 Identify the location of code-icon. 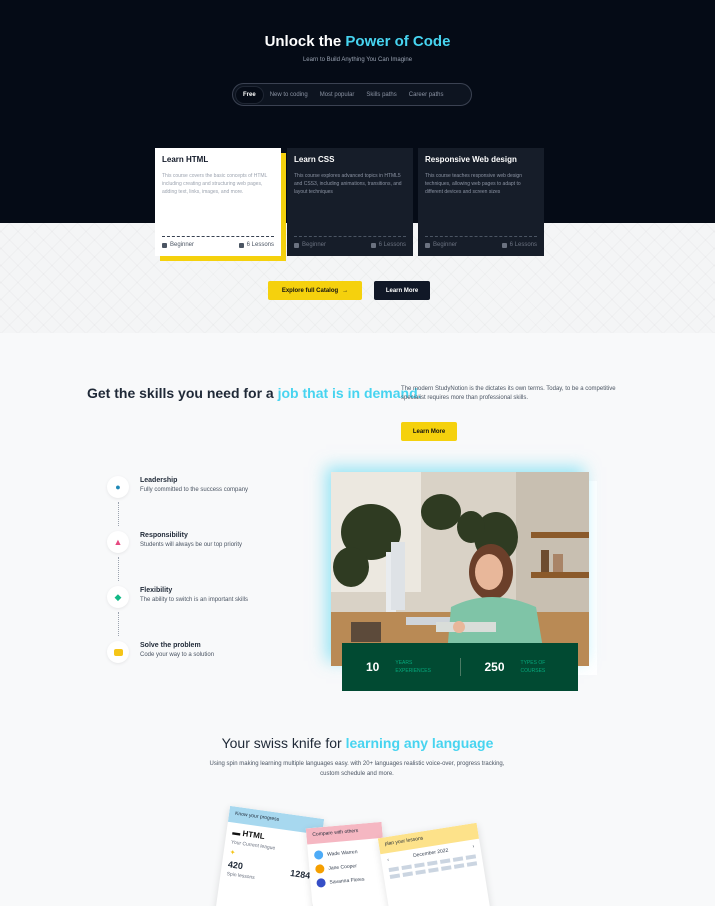
(118, 652).